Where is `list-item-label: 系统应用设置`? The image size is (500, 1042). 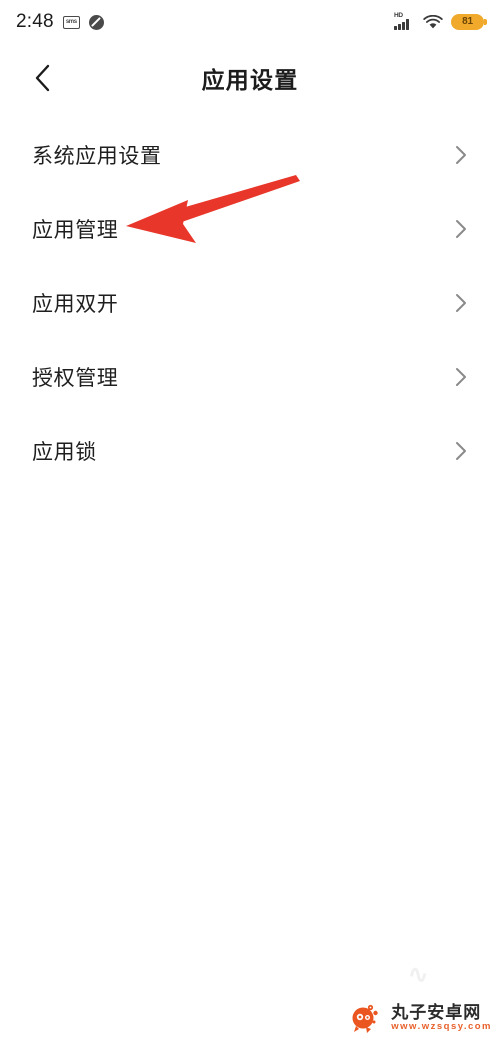 list-item-label: 系统应用设置 is located at coordinates (97, 156).